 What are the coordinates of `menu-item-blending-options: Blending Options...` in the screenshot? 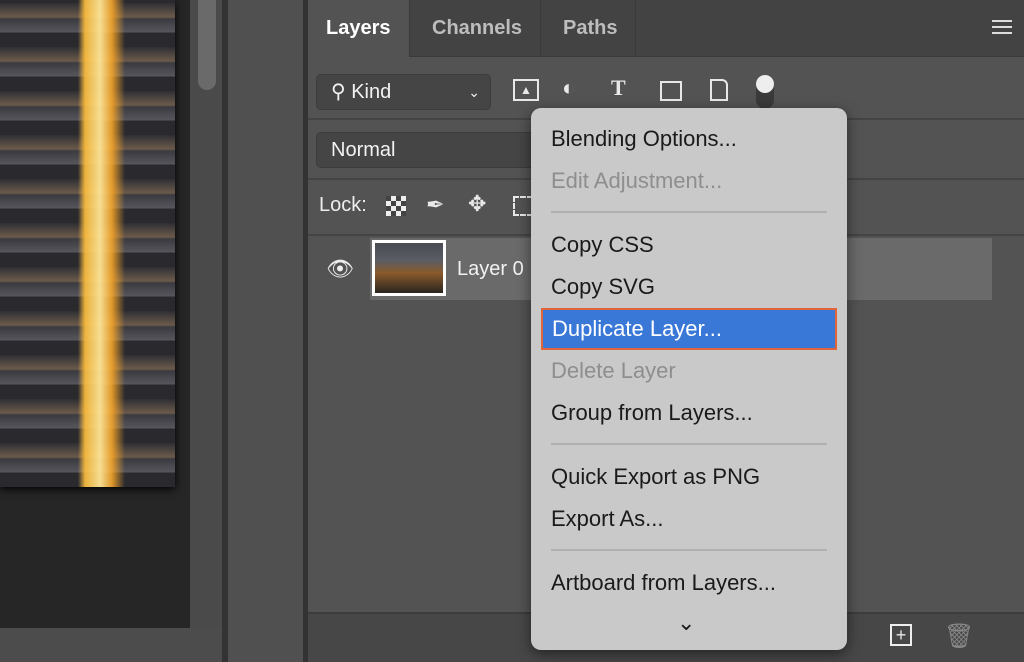 It's located at (689, 139).